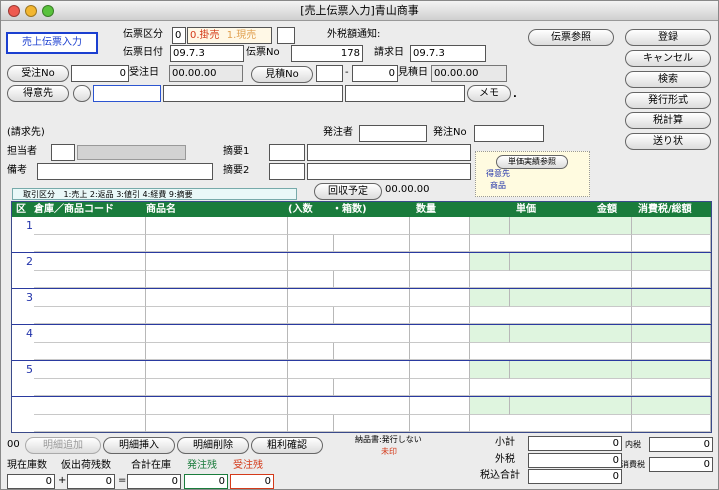  What do you see at coordinates (38, 73) in the screenshot?
I see `order-no-button: 受注No` at bounding box center [38, 73].